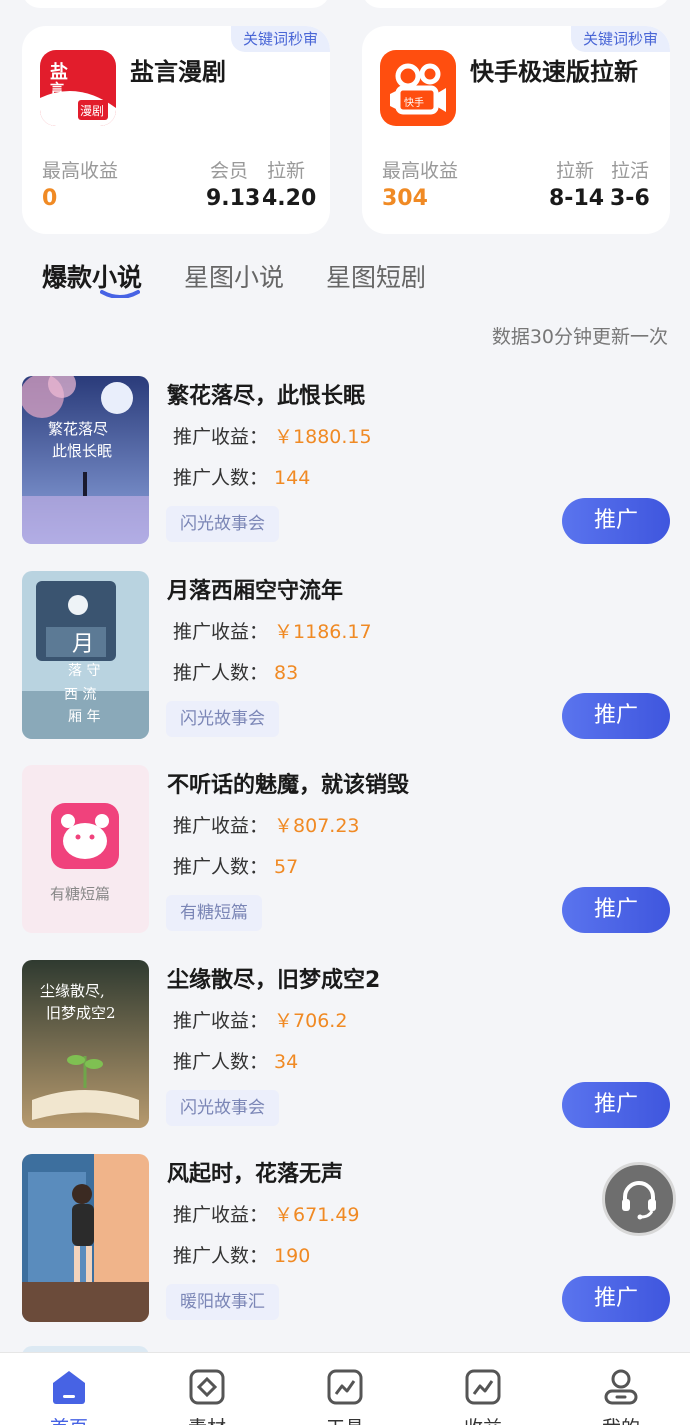  I want to click on book-cover: 繁花落尽此恨长眠, so click(85, 460).